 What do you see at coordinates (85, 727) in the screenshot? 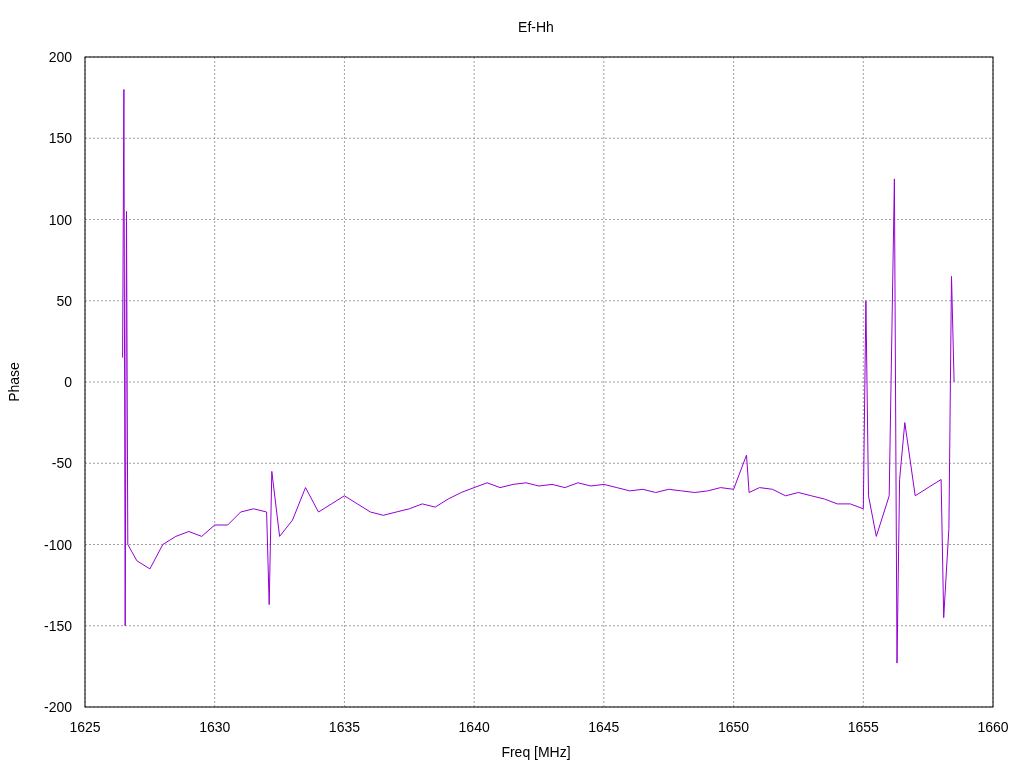
I see `tick-label: 1625` at bounding box center [85, 727].